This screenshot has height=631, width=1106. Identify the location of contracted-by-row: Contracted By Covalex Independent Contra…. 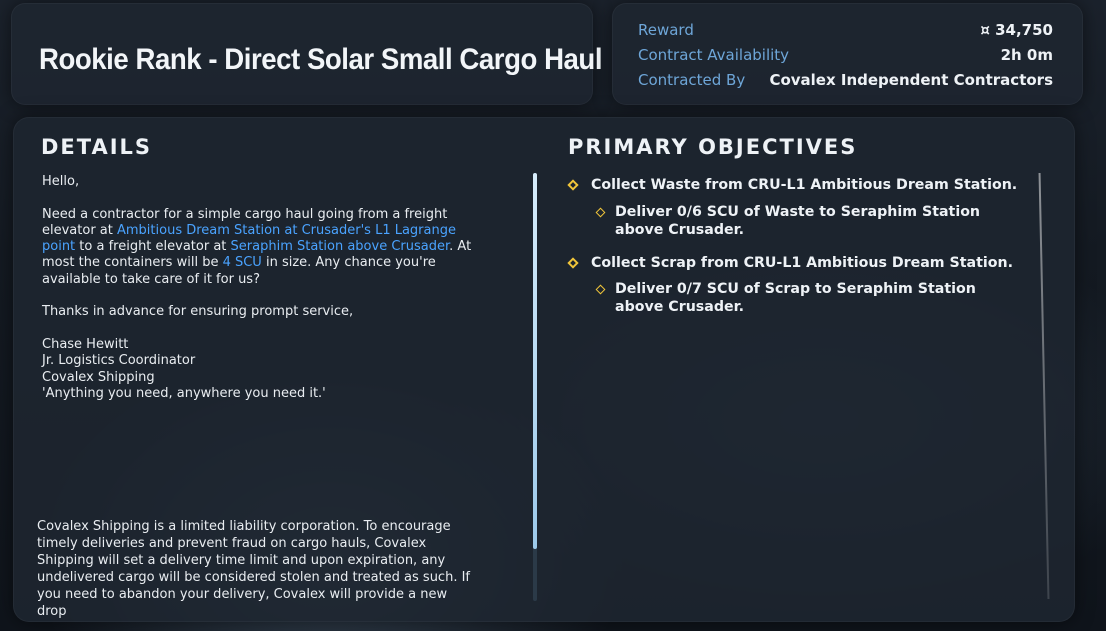
(845, 81).